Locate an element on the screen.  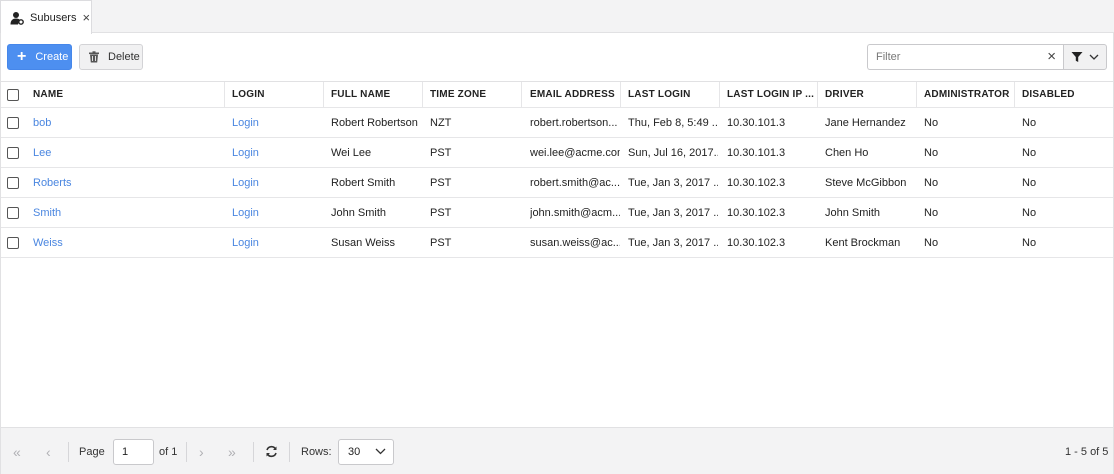
tab-label: Subusers is located at coordinates (53, 17).